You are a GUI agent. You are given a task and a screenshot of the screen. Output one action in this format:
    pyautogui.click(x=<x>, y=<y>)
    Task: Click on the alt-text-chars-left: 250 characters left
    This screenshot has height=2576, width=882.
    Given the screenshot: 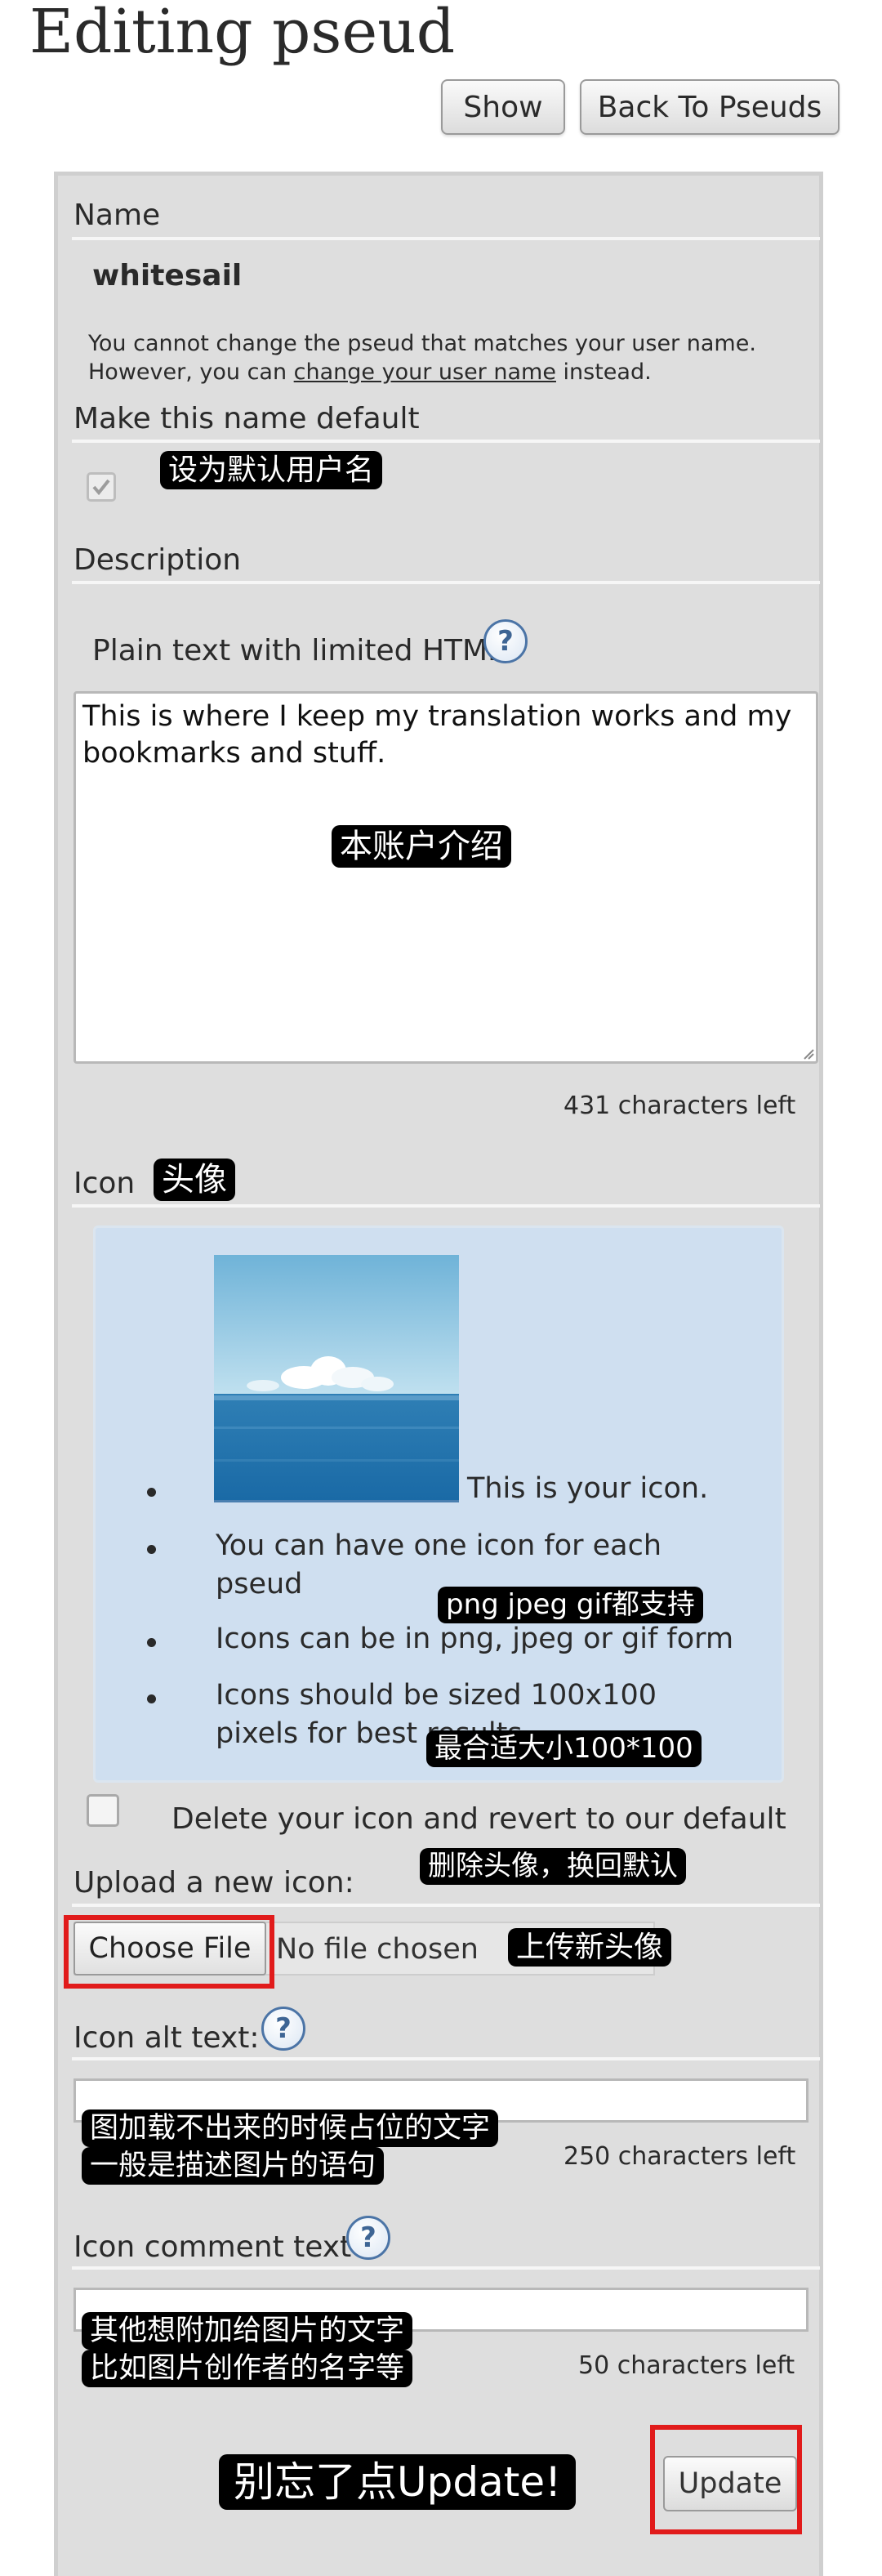 What is the action you would take?
    pyautogui.click(x=680, y=2157)
    